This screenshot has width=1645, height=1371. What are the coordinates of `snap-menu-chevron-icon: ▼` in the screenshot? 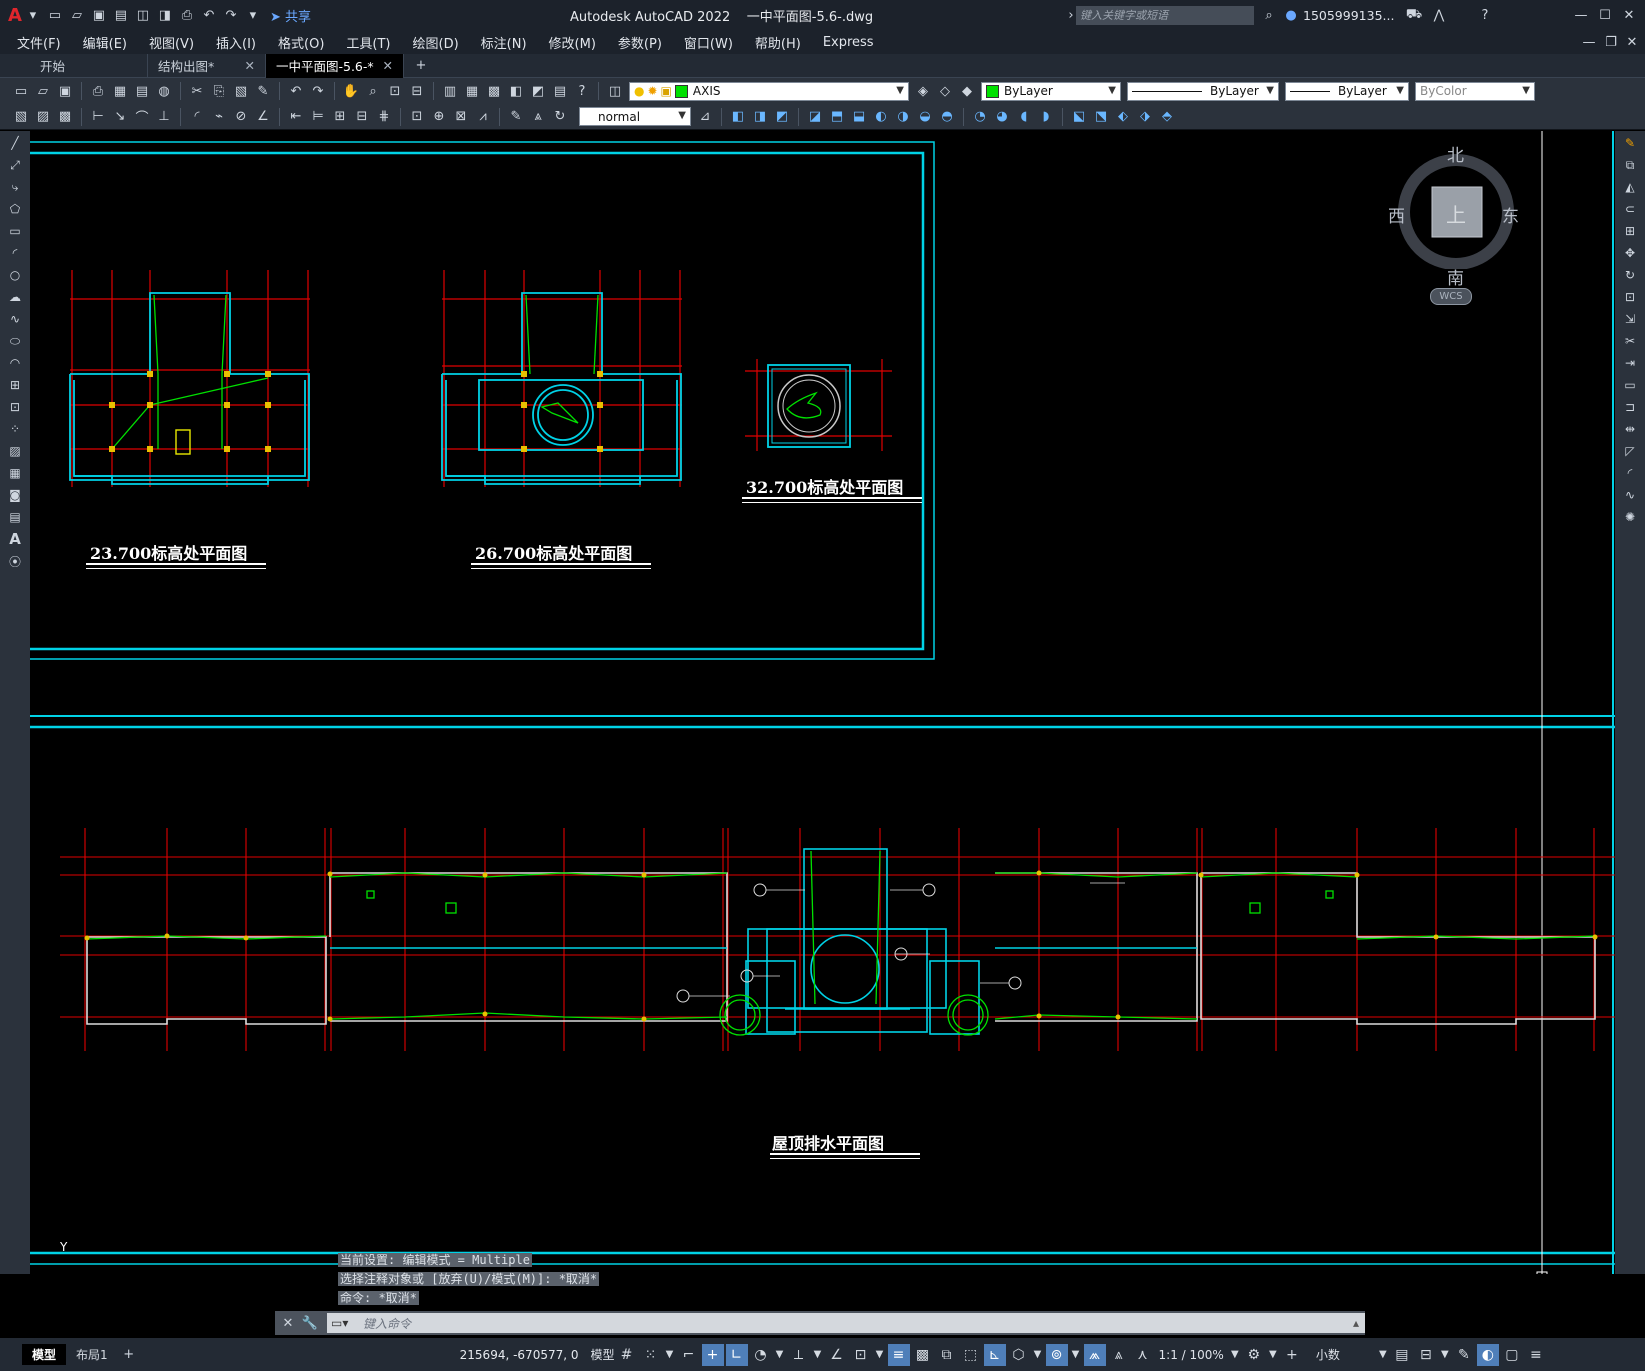 It's located at (670, 1355).